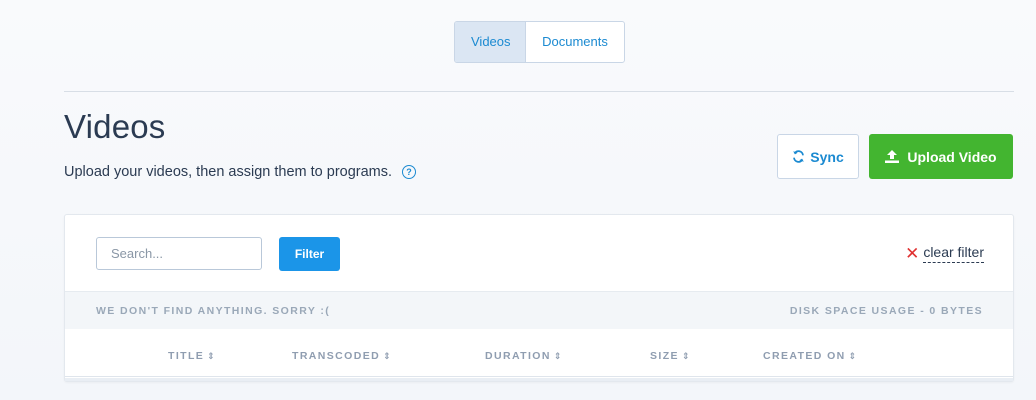 The width and height of the screenshot is (1036, 400). Describe the element at coordinates (186, 356) in the screenshot. I see `column-label: TITLE` at that location.